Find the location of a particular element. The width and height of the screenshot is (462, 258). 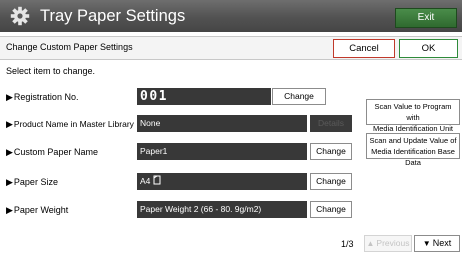

row-label-registration-no: ▶Registration No. is located at coordinates (42, 97).